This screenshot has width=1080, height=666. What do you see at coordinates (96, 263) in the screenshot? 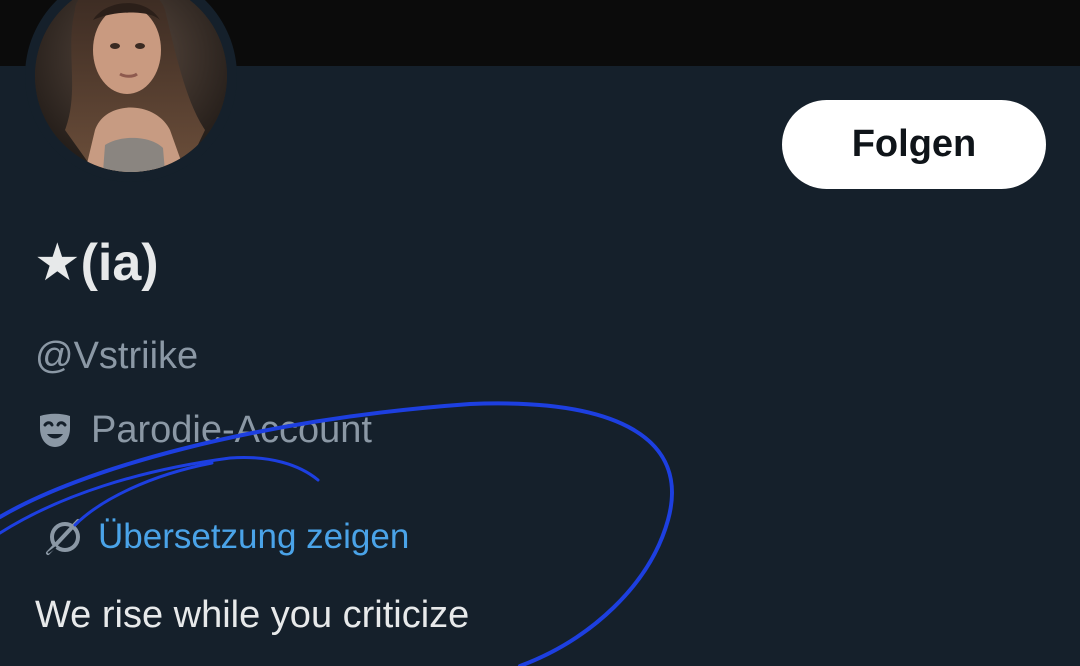
I see `display-name: ★(ia)` at bounding box center [96, 263].